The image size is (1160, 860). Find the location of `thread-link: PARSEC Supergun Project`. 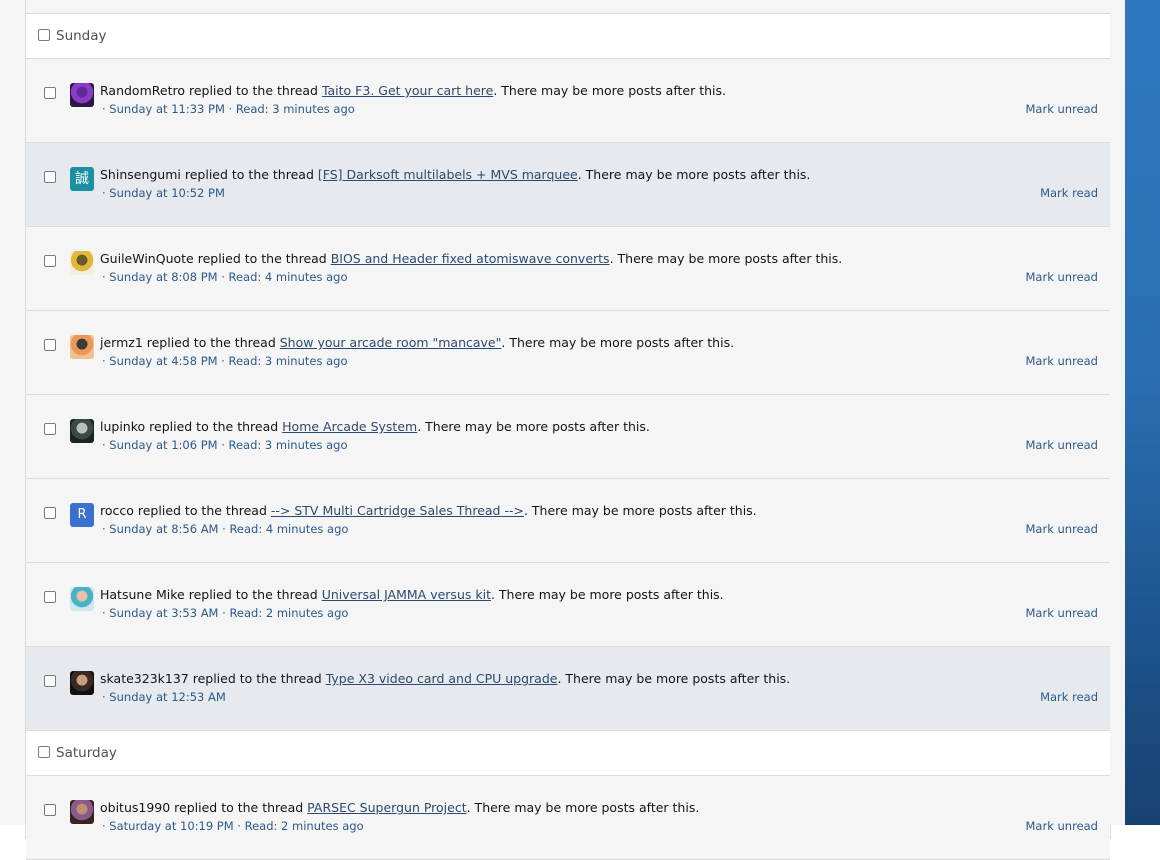

thread-link: PARSEC Supergun Project is located at coordinates (386, 807).